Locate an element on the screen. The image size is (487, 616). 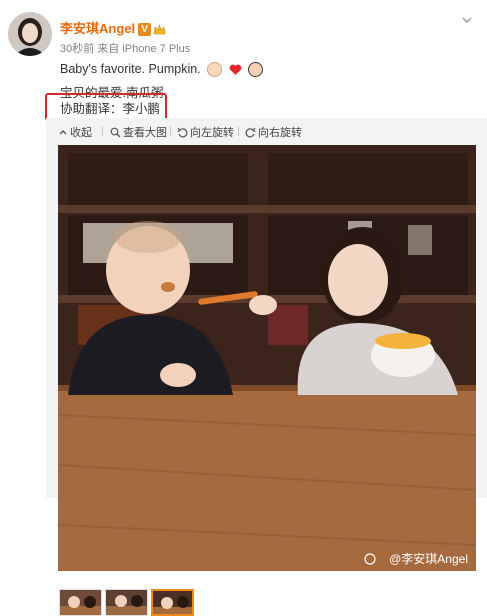
media-toolbar: 收起 查看大图 向左旋转 向右旋转 is located at coordinates (266, 131).